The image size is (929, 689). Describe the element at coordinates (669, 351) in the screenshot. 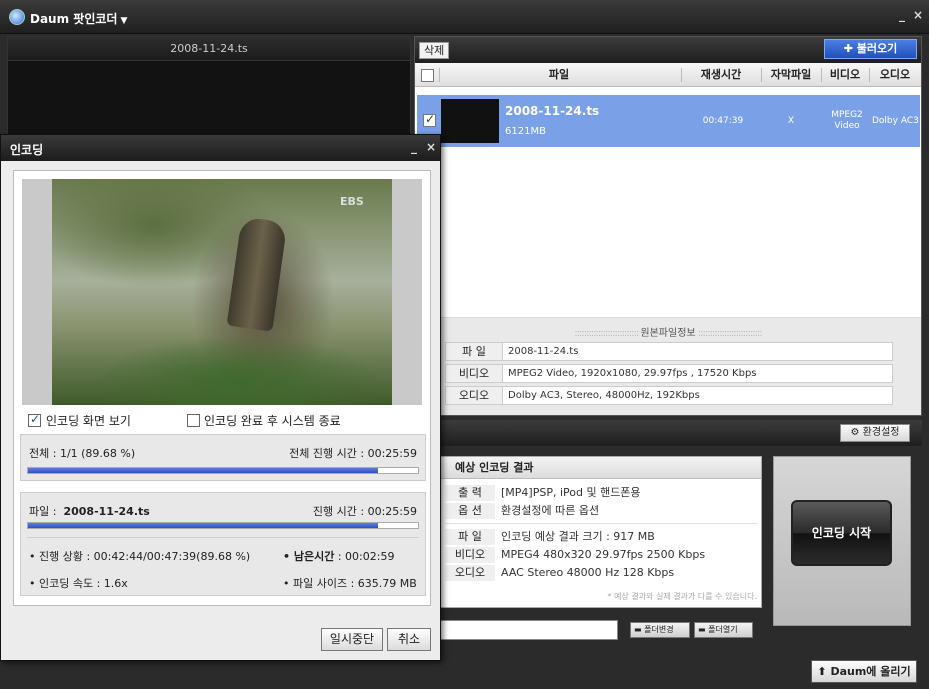

I see `info-row-file: 파 일 2008-11-24.ts` at that location.